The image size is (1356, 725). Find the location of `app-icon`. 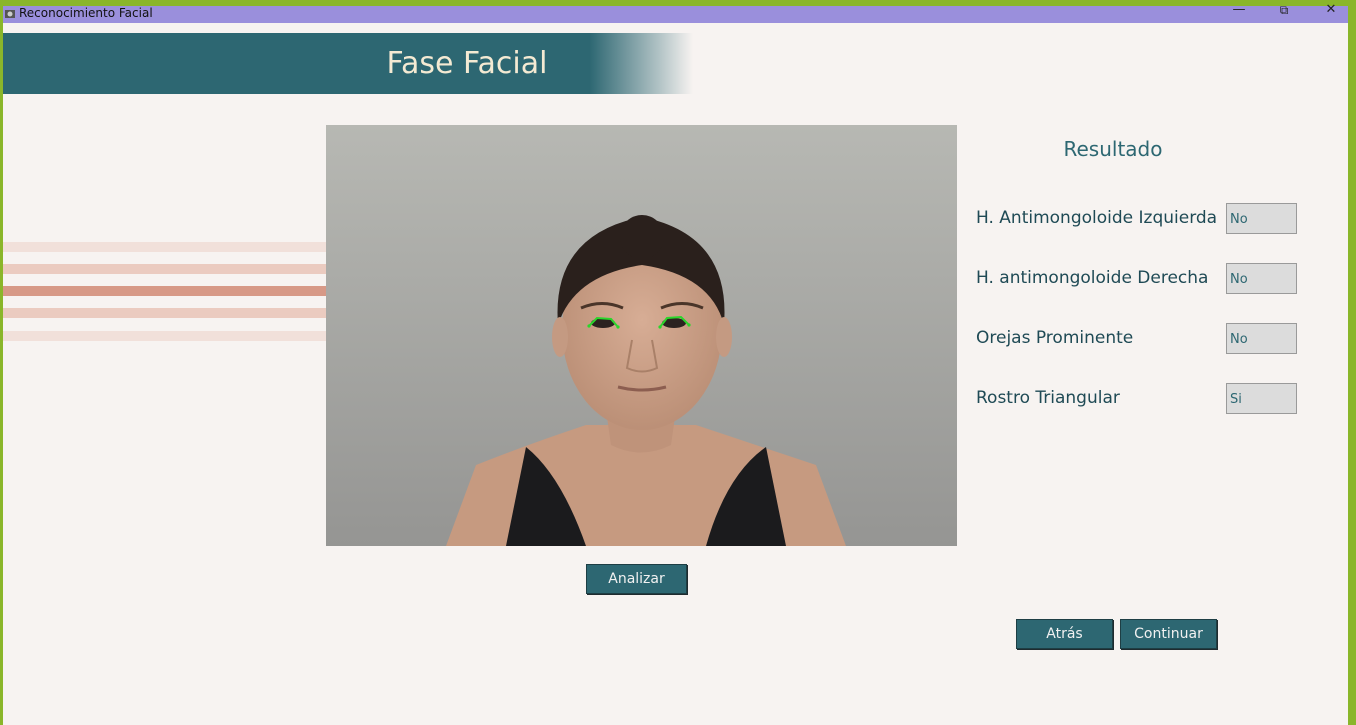

app-icon is located at coordinates (10, 14).